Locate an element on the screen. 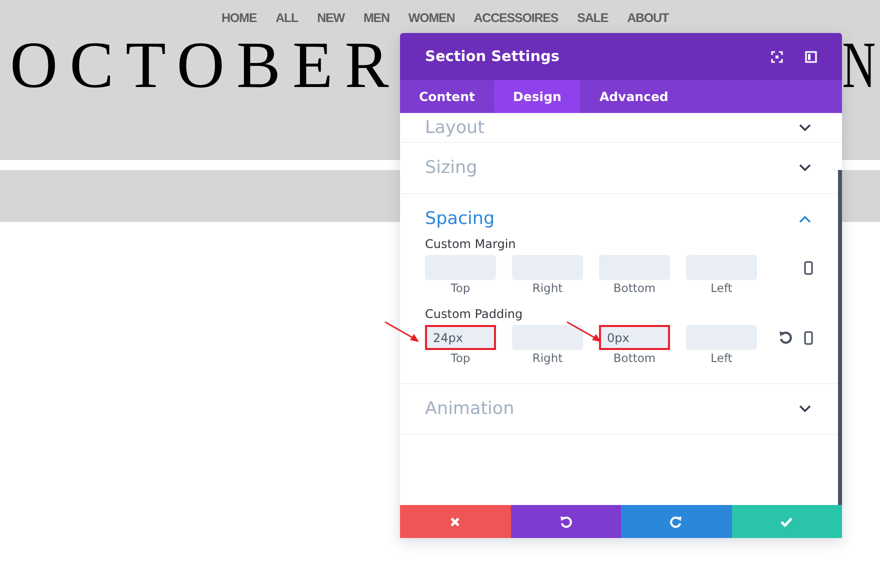  panel-title: Section Settings is located at coordinates (493, 56).